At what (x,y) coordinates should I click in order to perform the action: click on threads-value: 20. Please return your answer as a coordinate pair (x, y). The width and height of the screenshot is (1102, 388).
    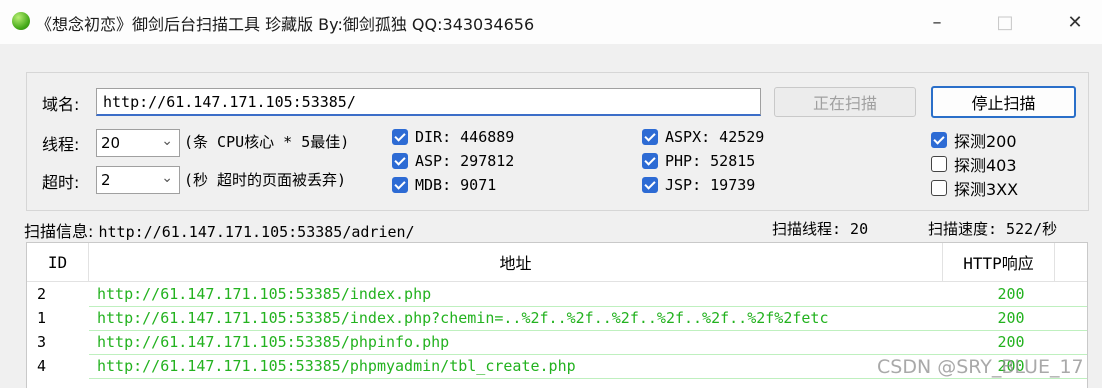
    Looking at the image, I should click on (111, 143).